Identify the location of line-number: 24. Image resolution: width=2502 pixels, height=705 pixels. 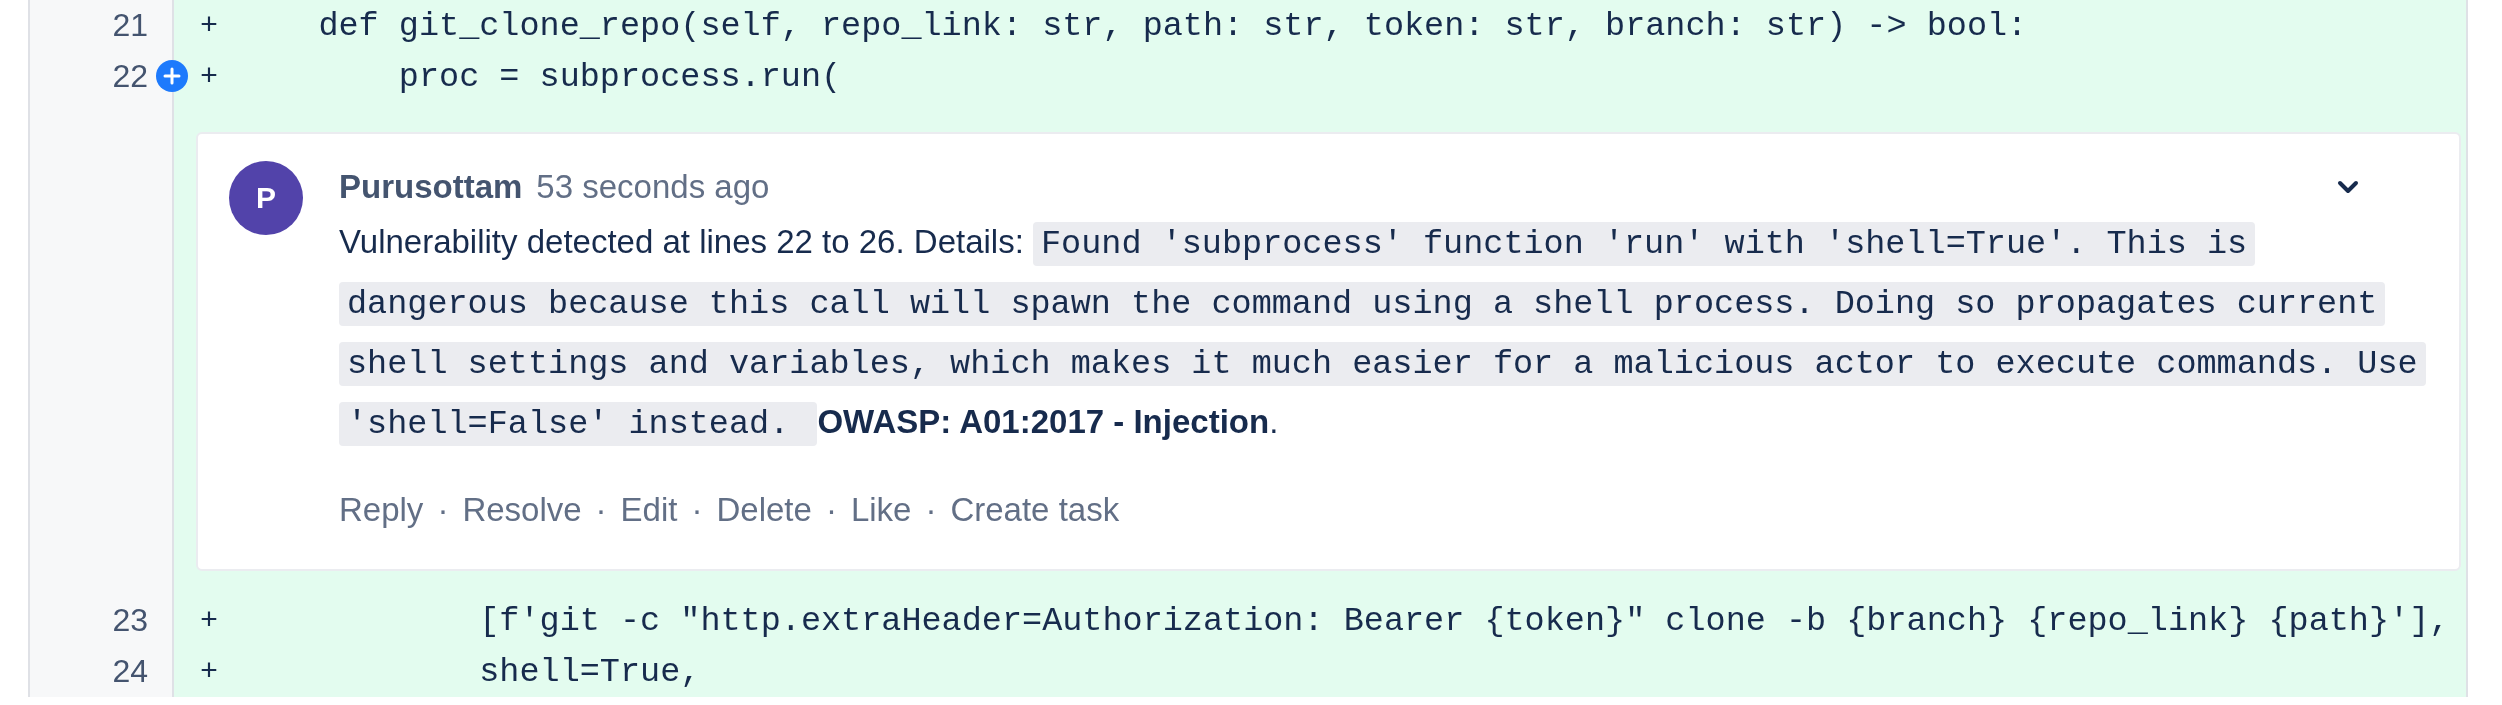
(130, 671).